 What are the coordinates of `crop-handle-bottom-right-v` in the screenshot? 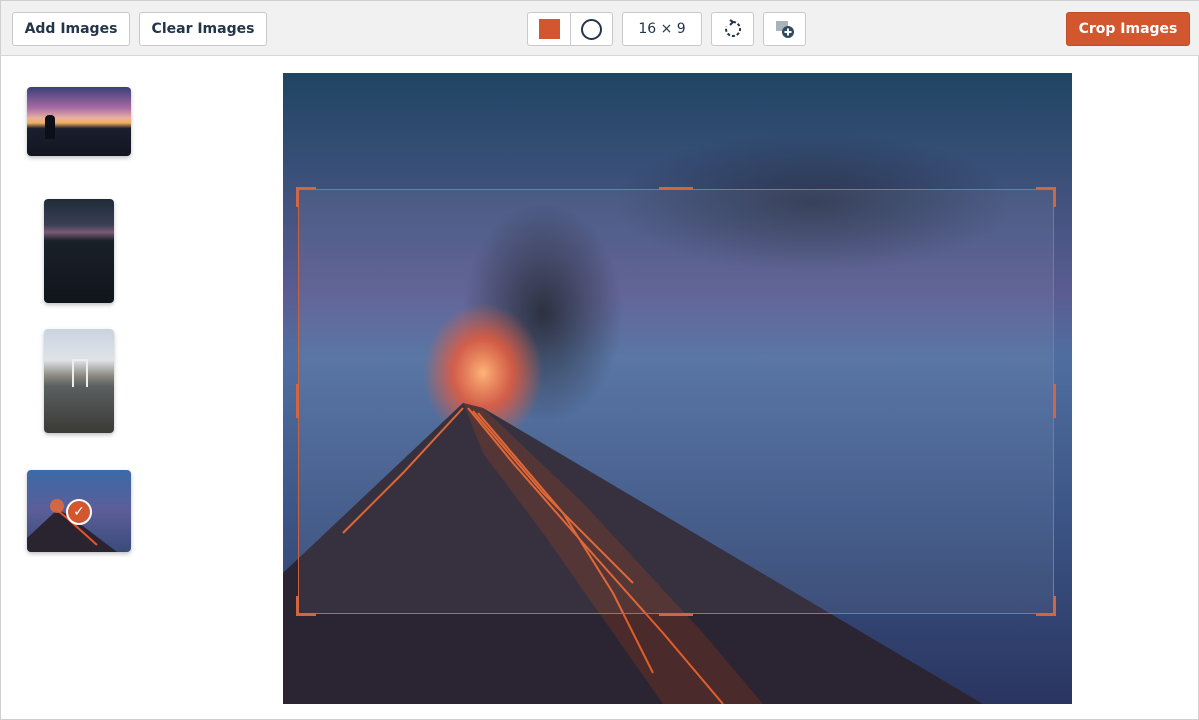 It's located at (1054, 606).